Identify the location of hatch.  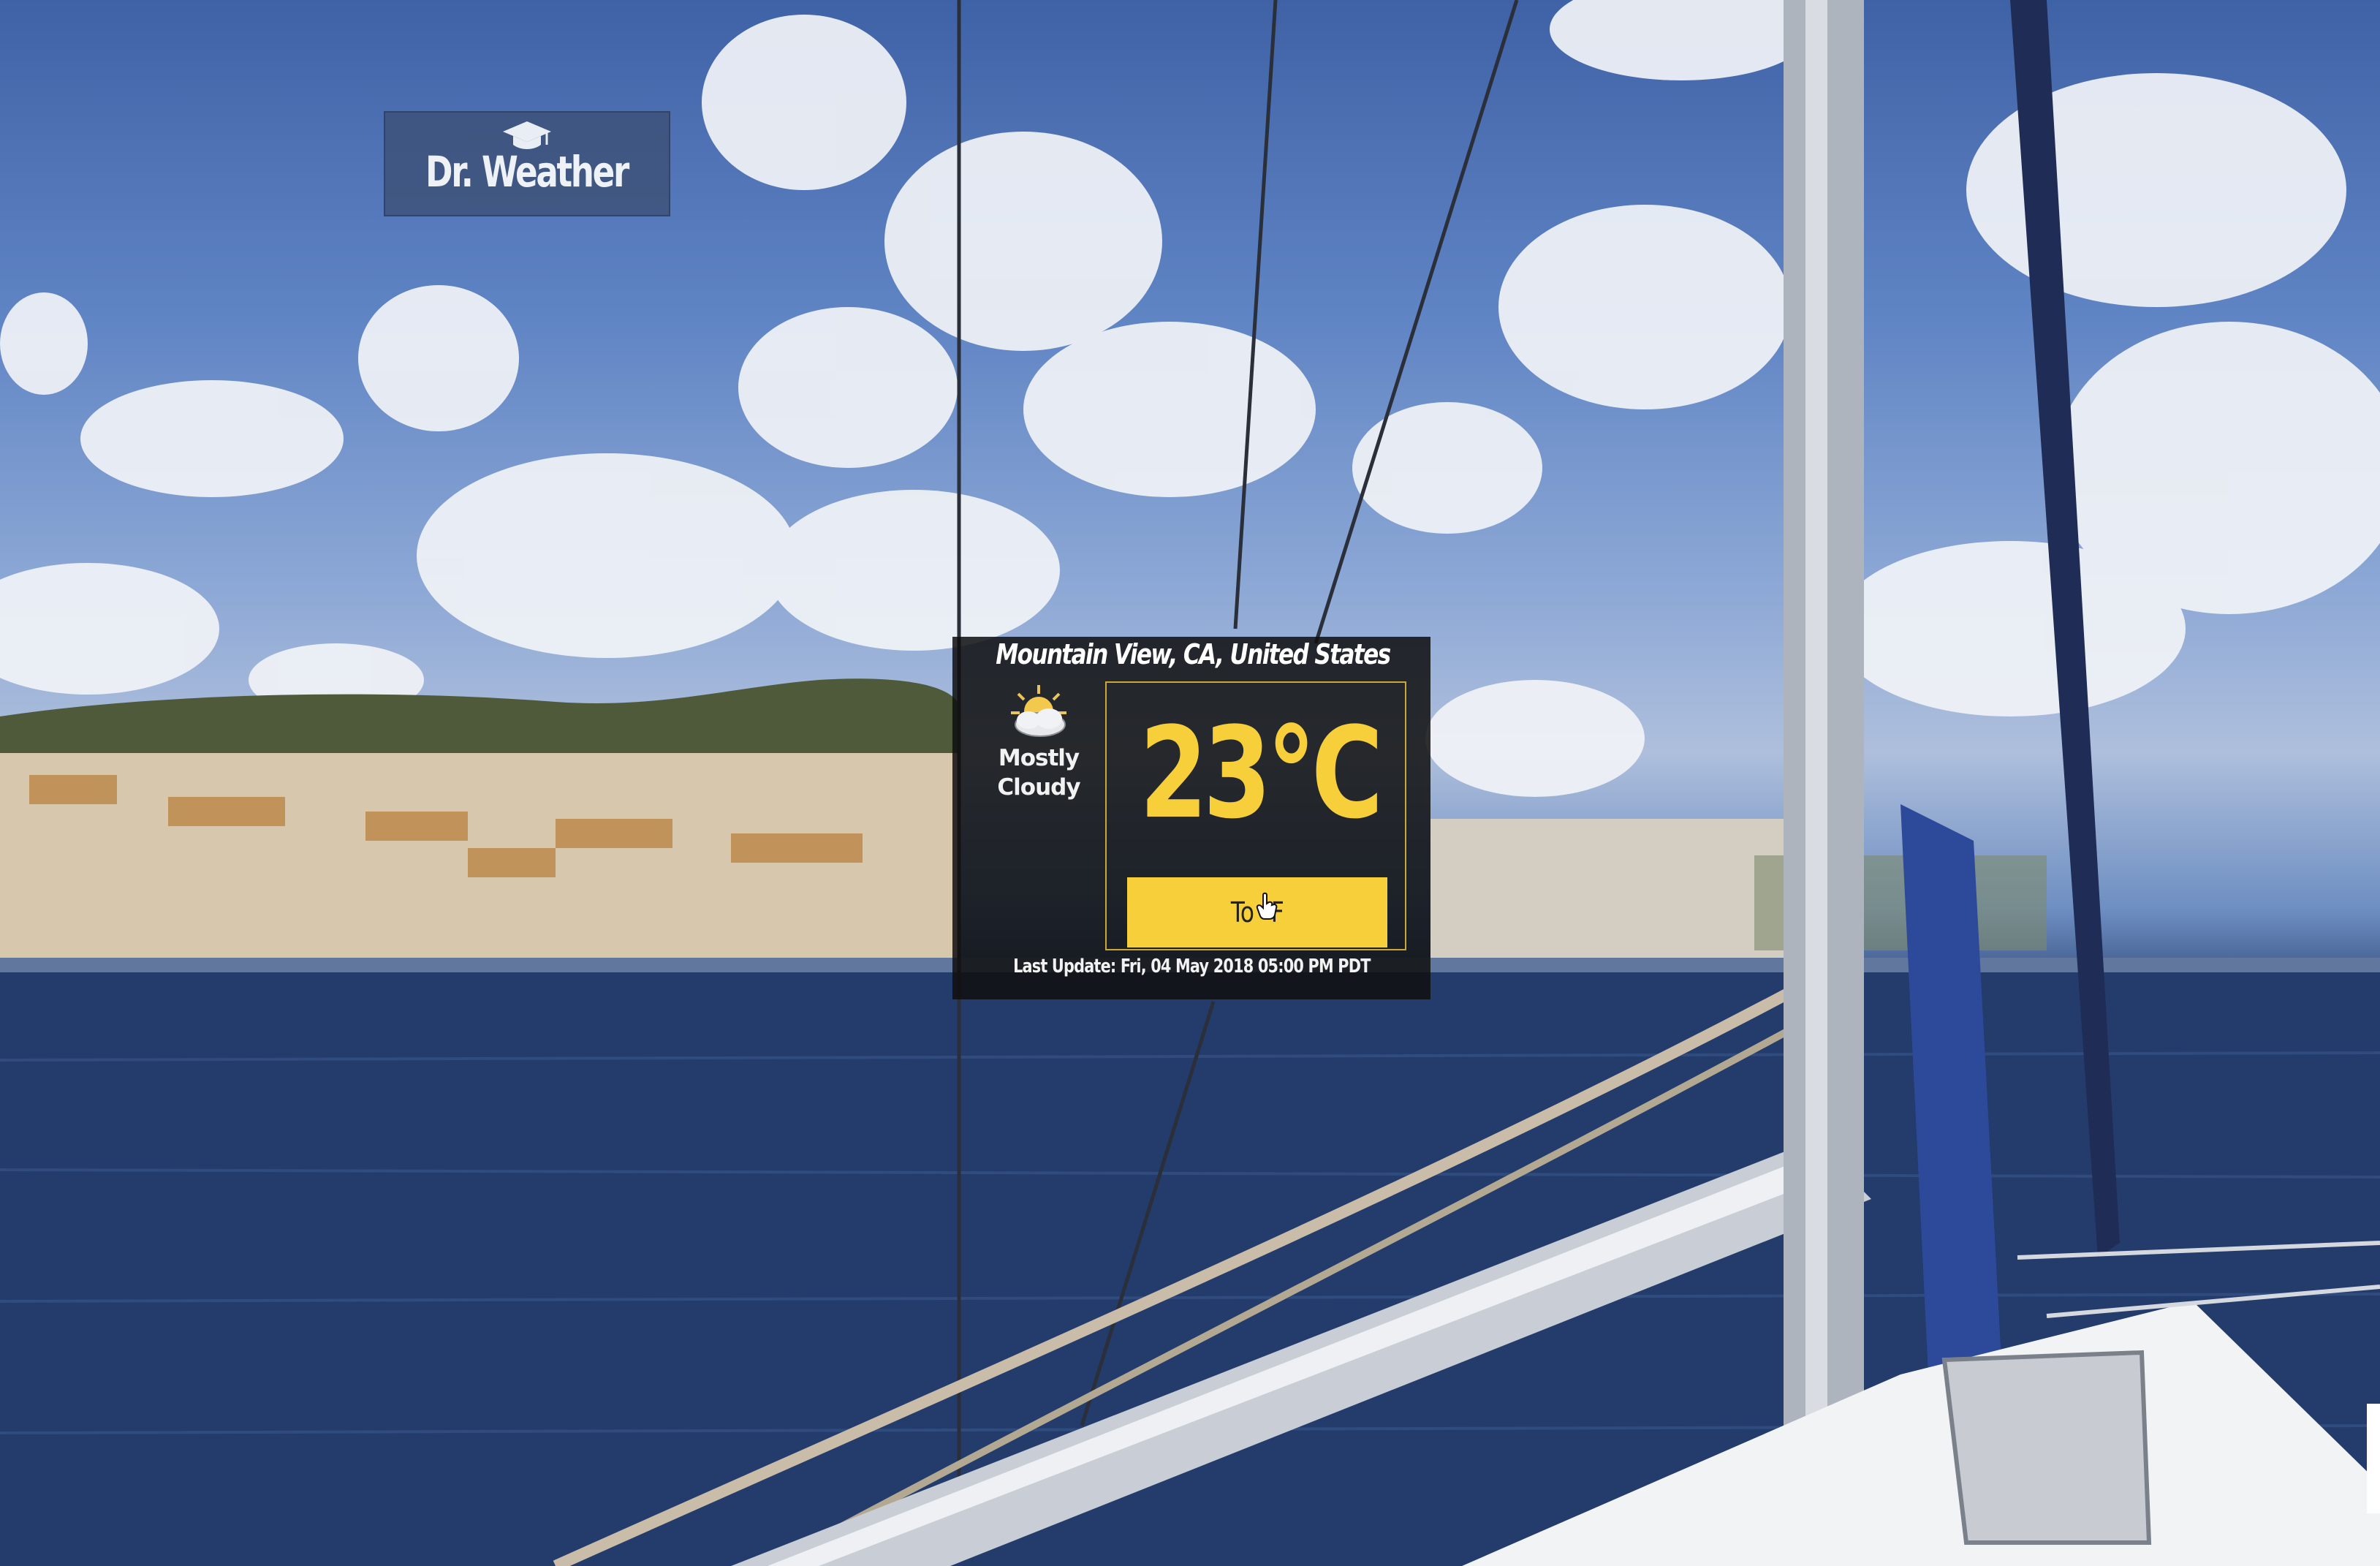
(2046, 1447).